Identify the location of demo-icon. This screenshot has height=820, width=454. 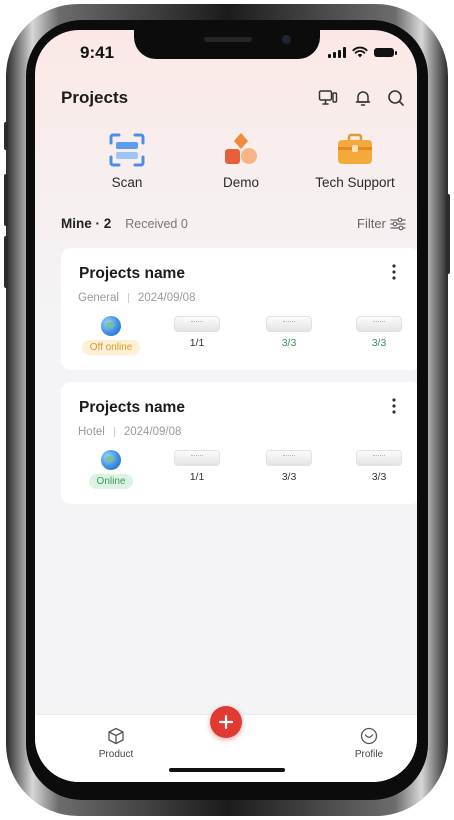
(241, 150).